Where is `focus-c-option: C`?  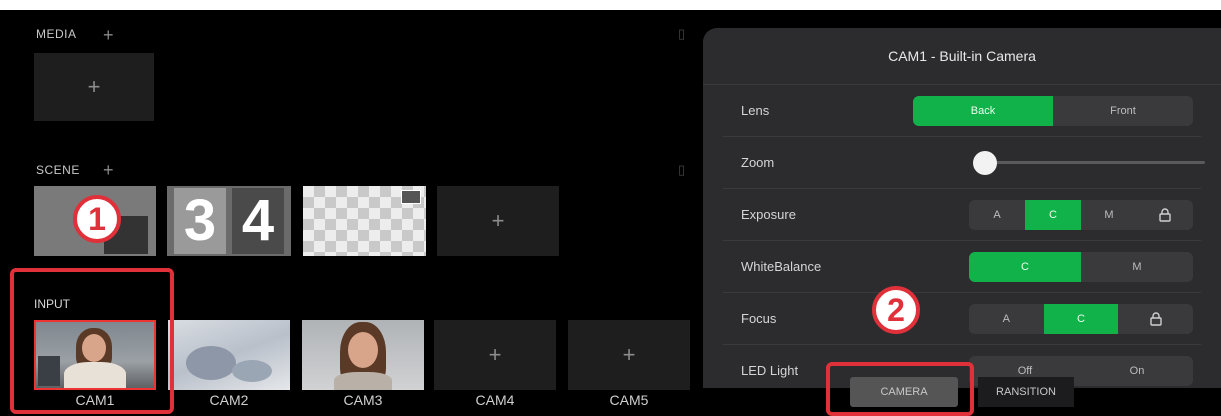 focus-c-option: C is located at coordinates (1081, 319).